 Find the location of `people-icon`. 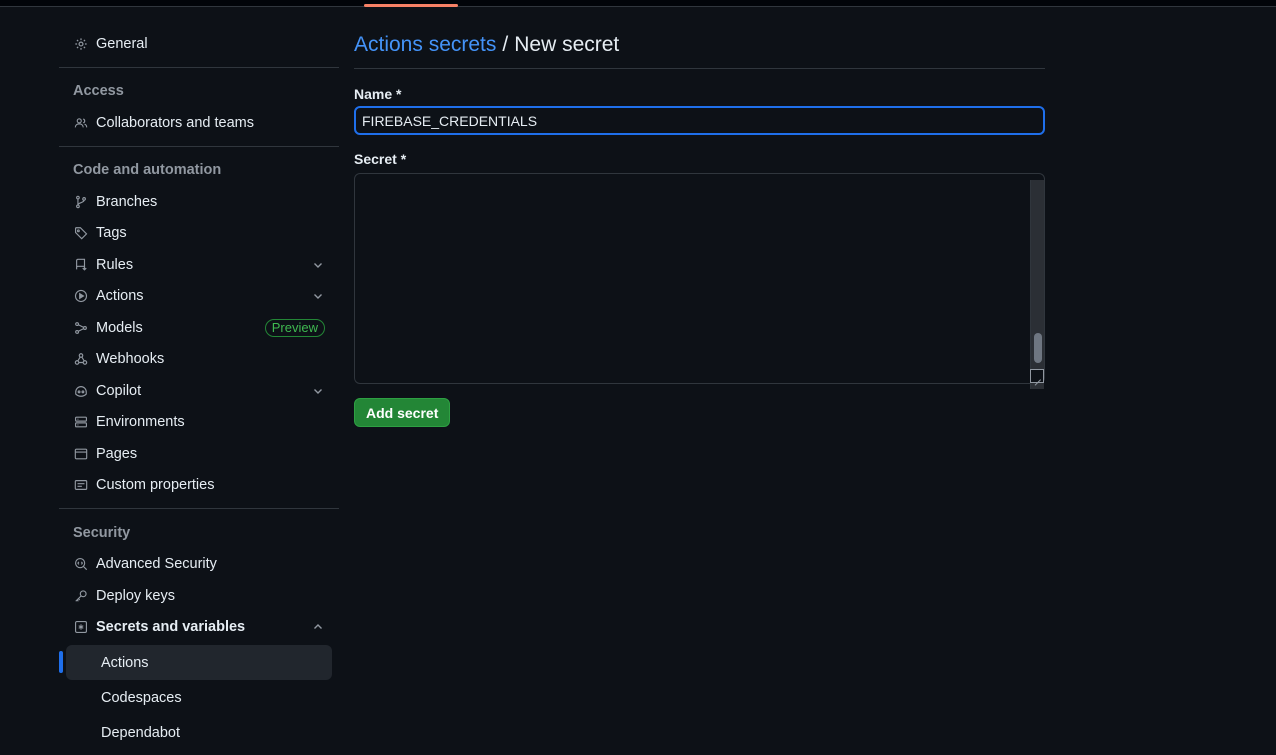

people-icon is located at coordinates (81, 123).